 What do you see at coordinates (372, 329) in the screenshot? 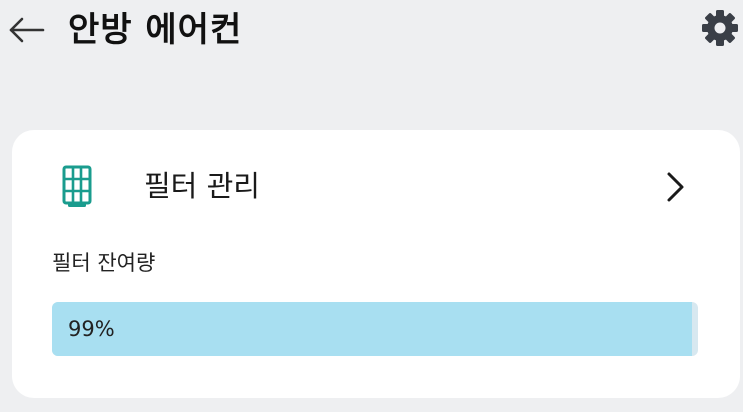
I see `filter-remaining-progress-fill` at bounding box center [372, 329].